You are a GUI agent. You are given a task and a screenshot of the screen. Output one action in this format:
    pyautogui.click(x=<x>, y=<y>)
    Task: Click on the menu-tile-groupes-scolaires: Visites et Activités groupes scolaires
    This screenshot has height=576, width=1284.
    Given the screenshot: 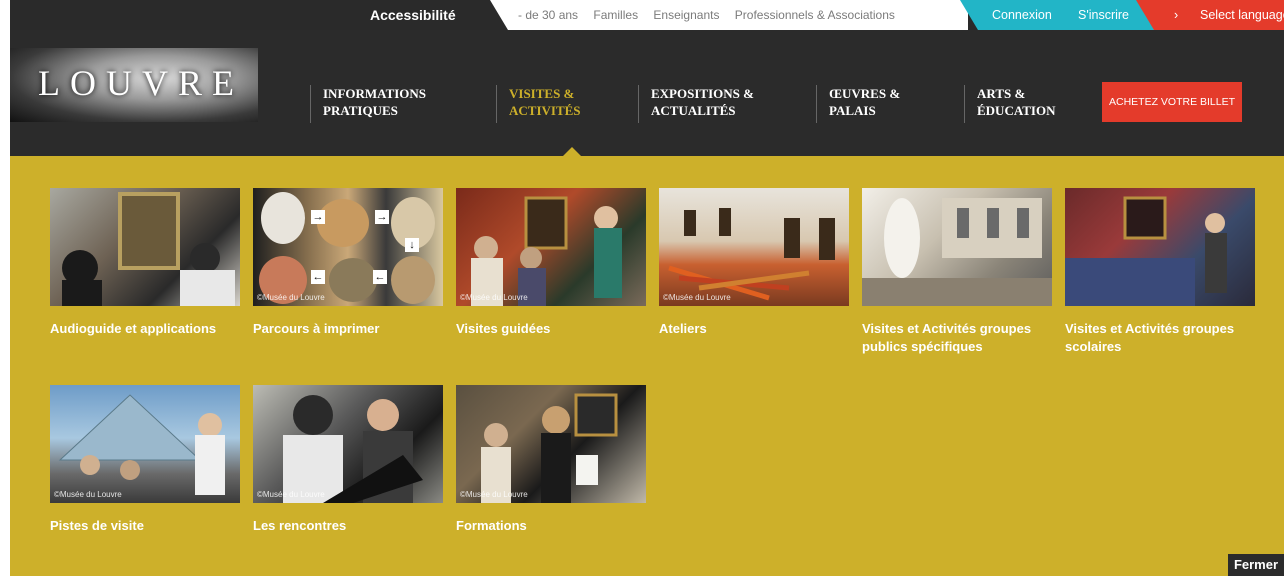 What is the action you would take?
    pyautogui.click(x=1160, y=272)
    